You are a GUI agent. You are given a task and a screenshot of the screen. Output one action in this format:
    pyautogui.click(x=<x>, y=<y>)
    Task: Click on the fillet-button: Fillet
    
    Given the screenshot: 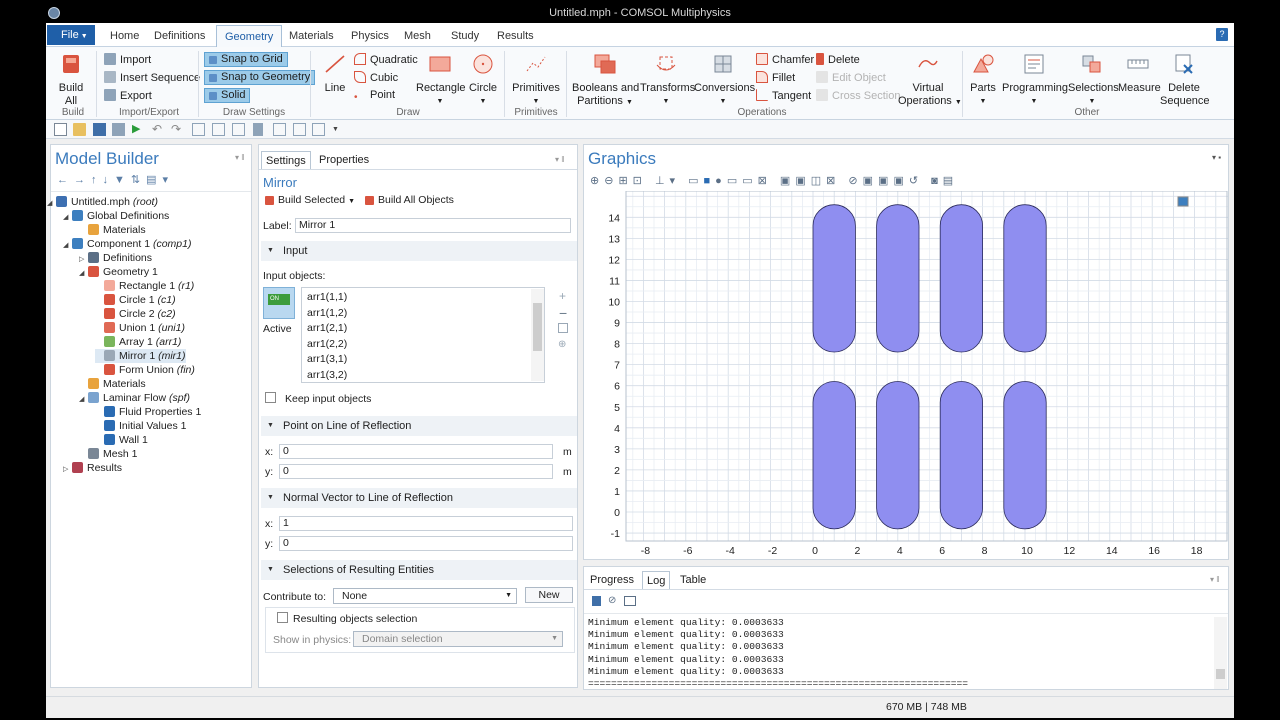 What is the action you would take?
    pyautogui.click(x=775, y=78)
    